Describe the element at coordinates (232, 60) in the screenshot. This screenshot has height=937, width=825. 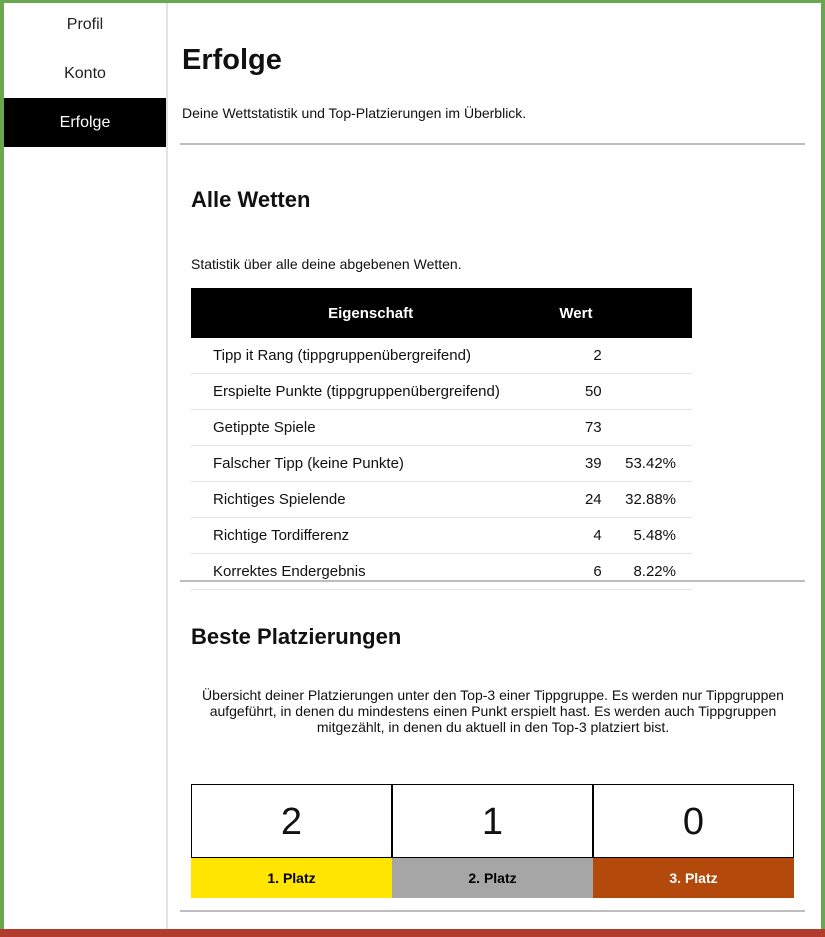
I see `page-title: Erfolge` at that location.